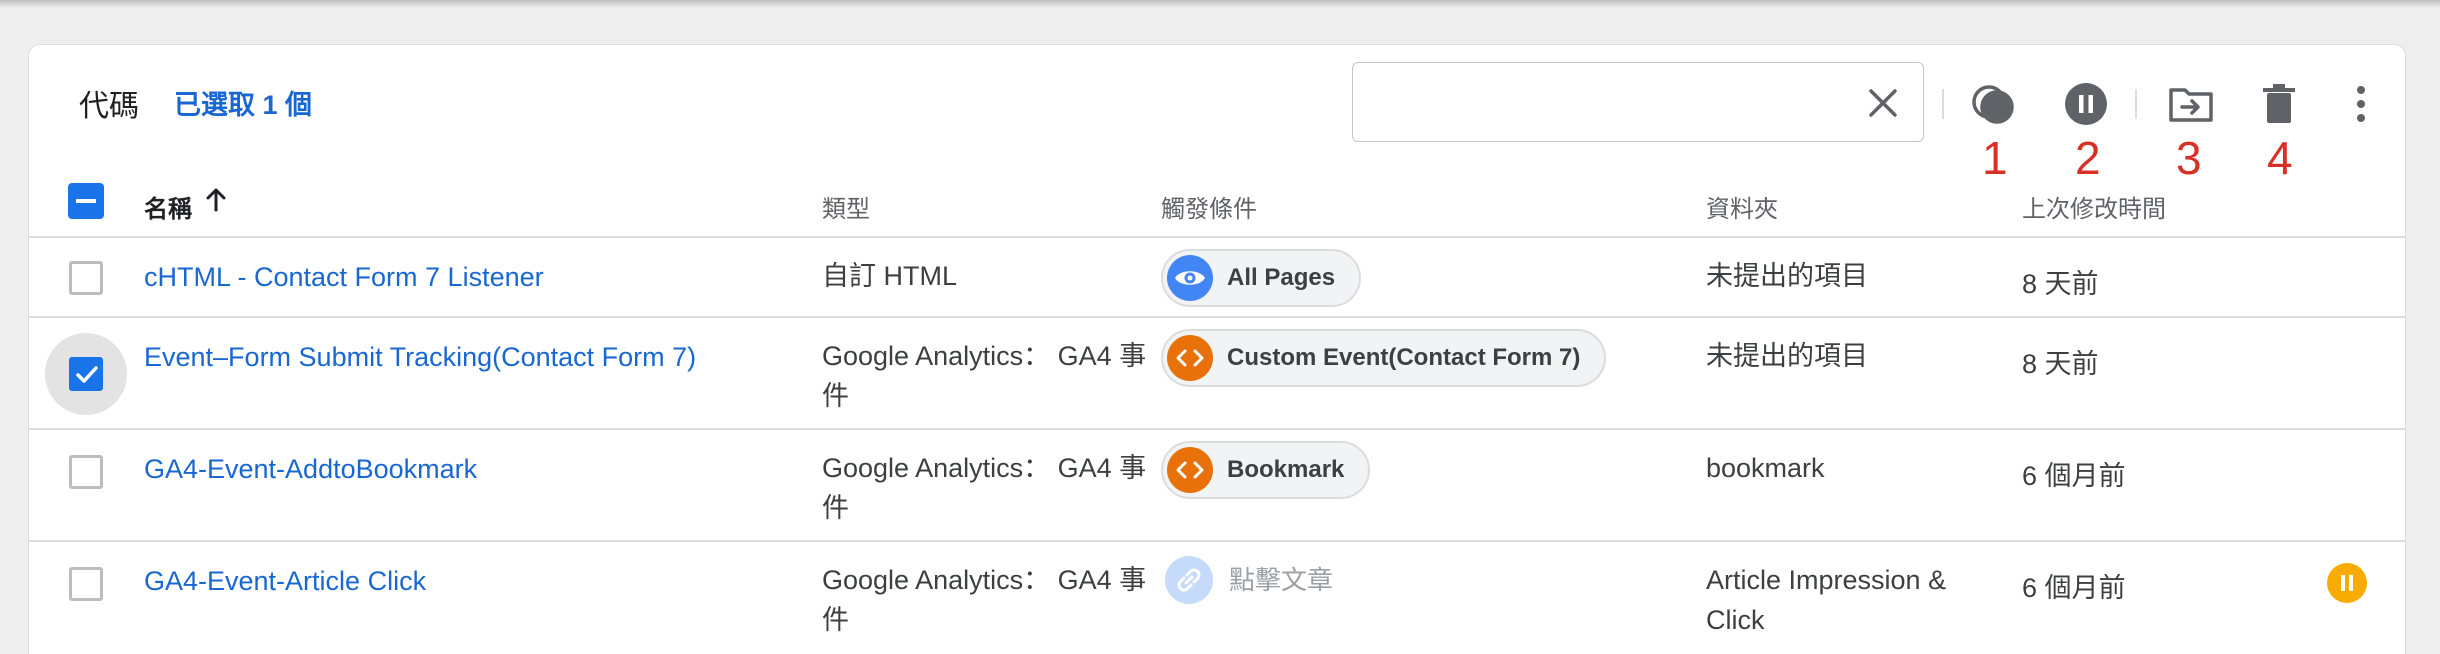 The height and width of the screenshot is (654, 2440). What do you see at coordinates (1281, 277) in the screenshot?
I see `trigger-label: All Pages` at bounding box center [1281, 277].